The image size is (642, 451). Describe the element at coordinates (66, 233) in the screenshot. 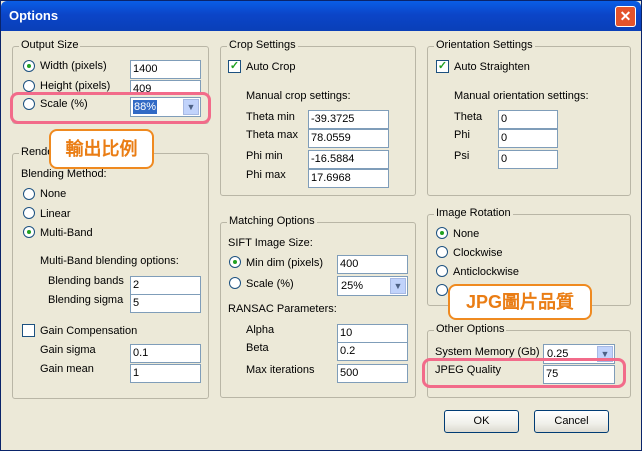

I see `blend-multiband-label: Multi-Band` at that location.